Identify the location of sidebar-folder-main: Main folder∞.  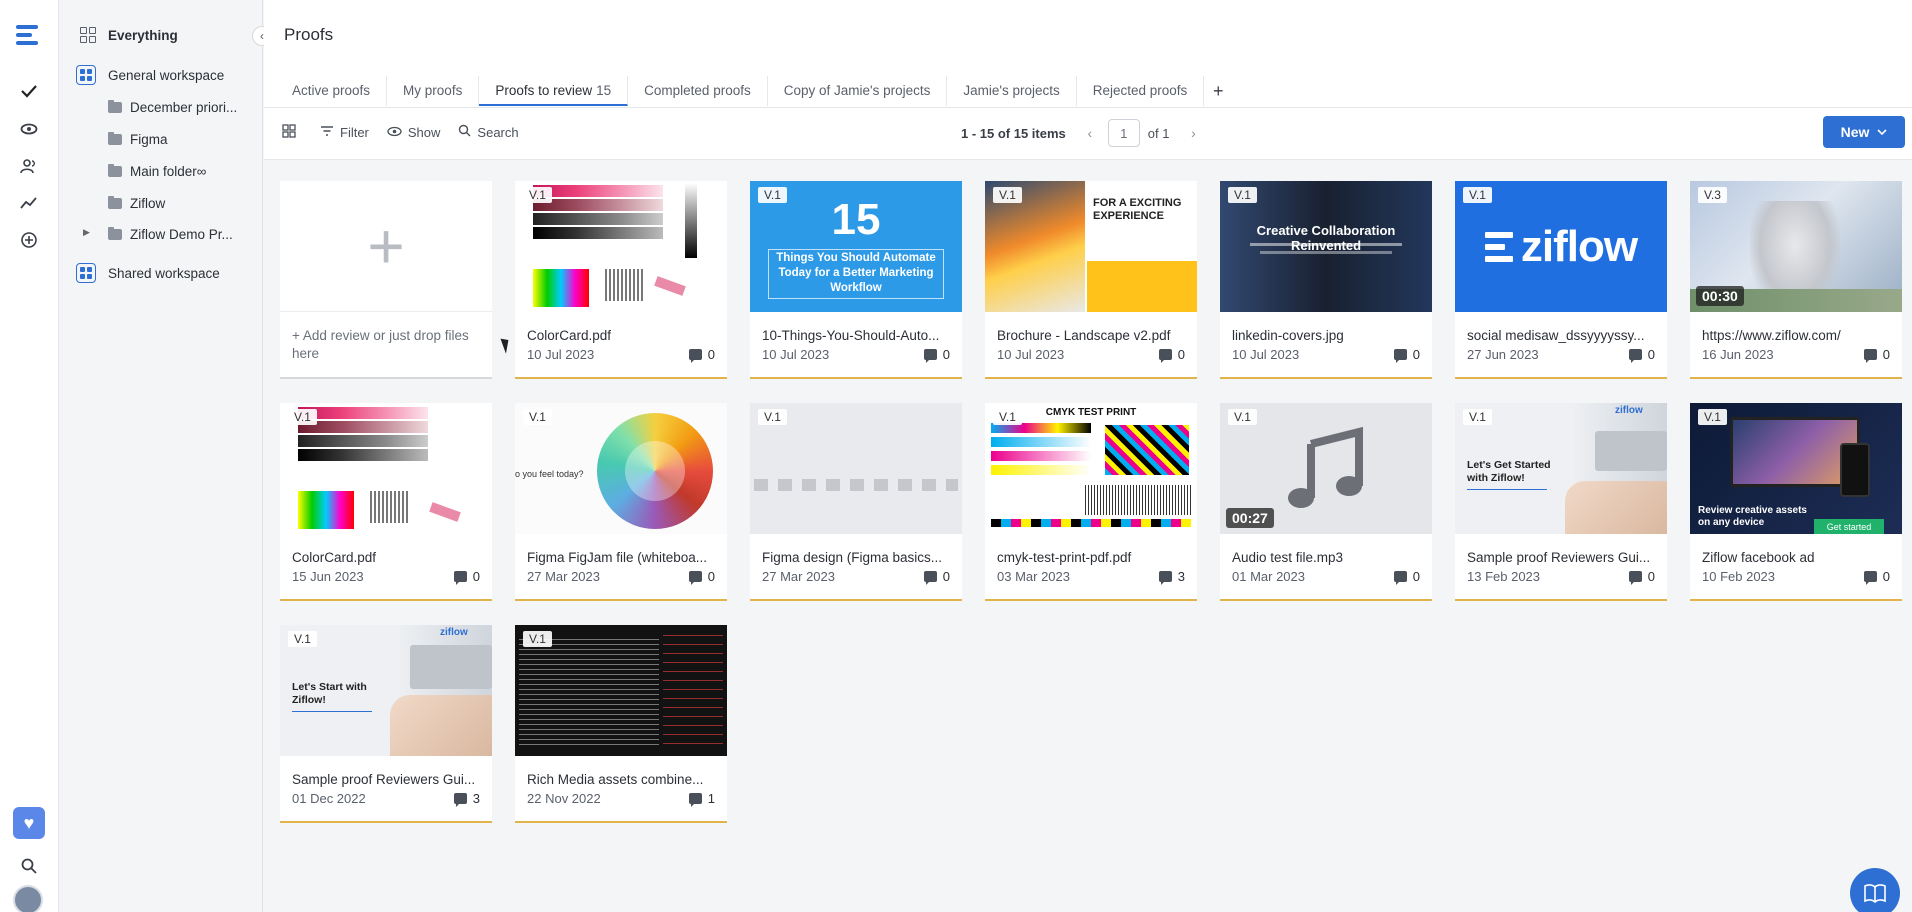
(157, 171).